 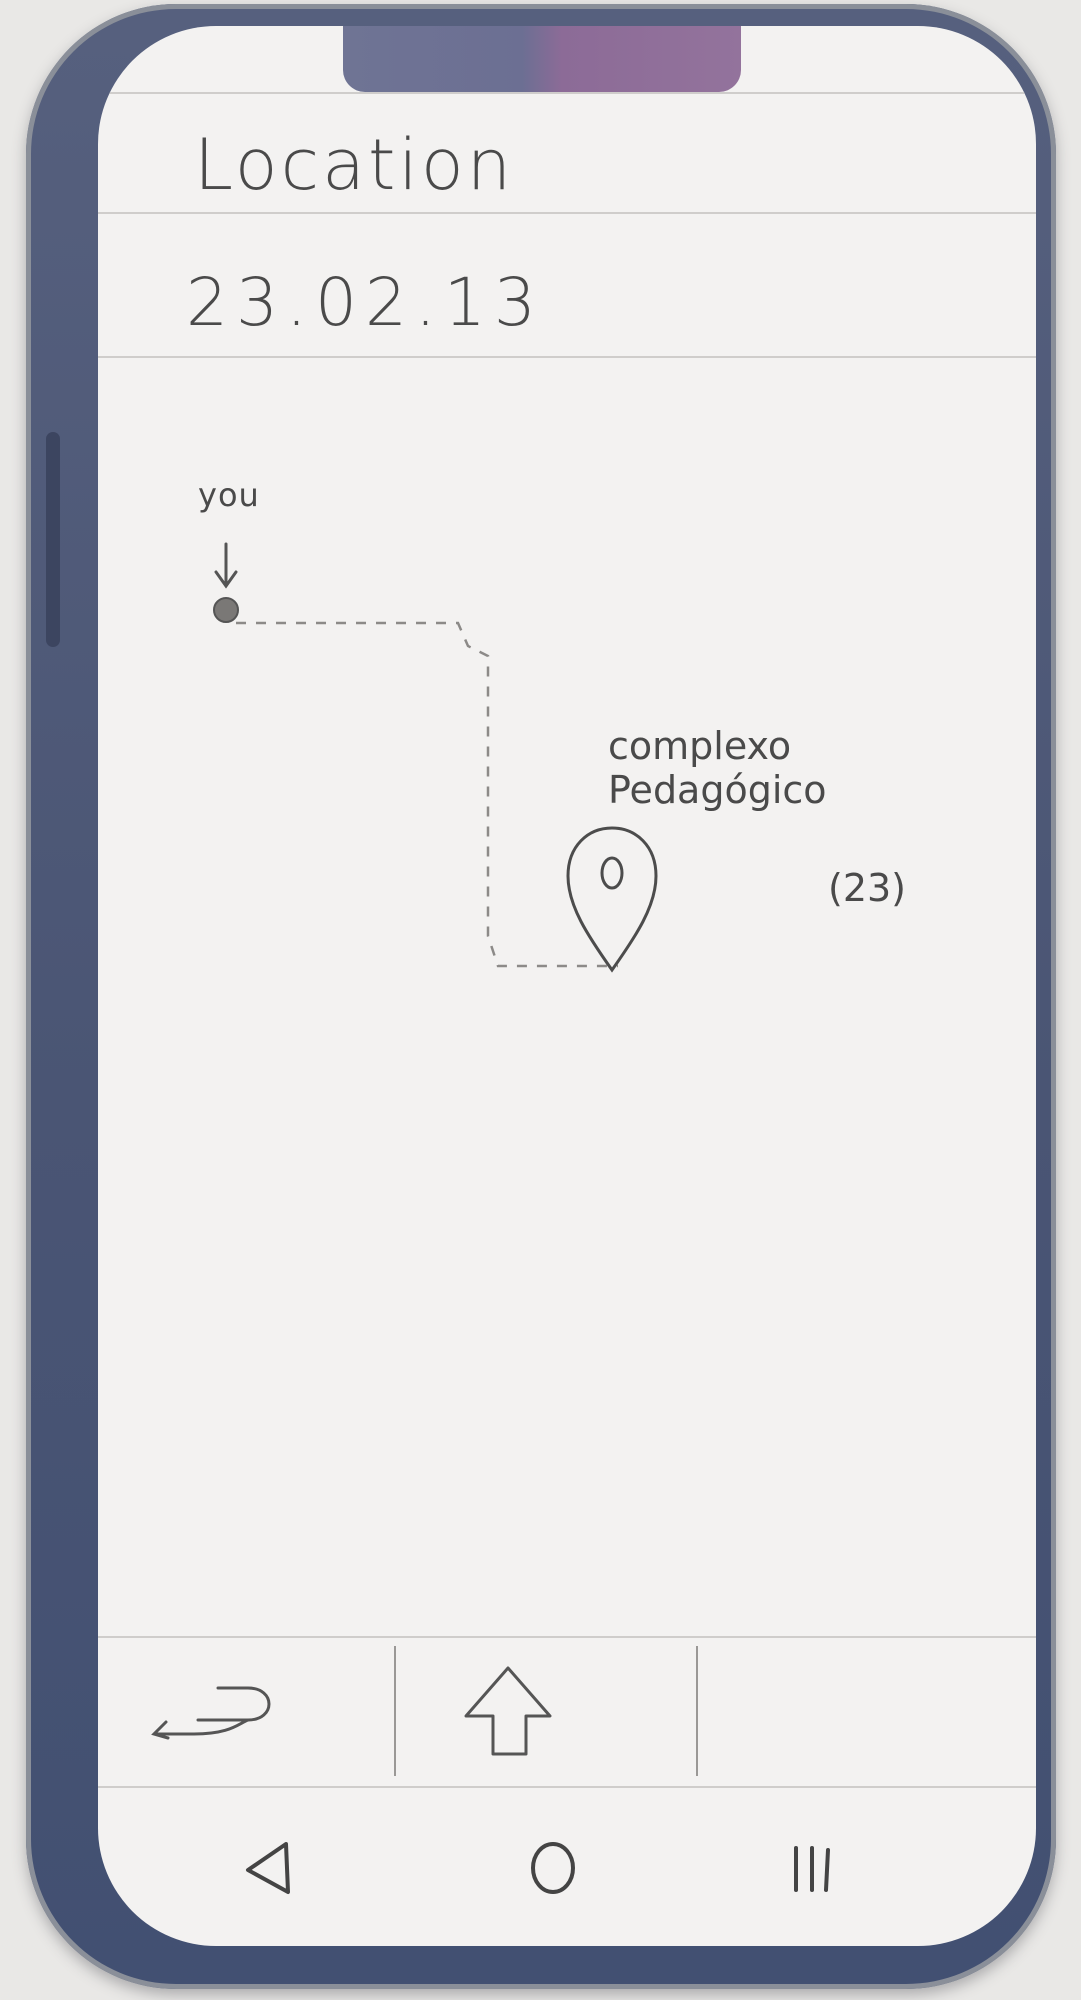 I want to click on system-nav-bar, so click(x=567, y=1866).